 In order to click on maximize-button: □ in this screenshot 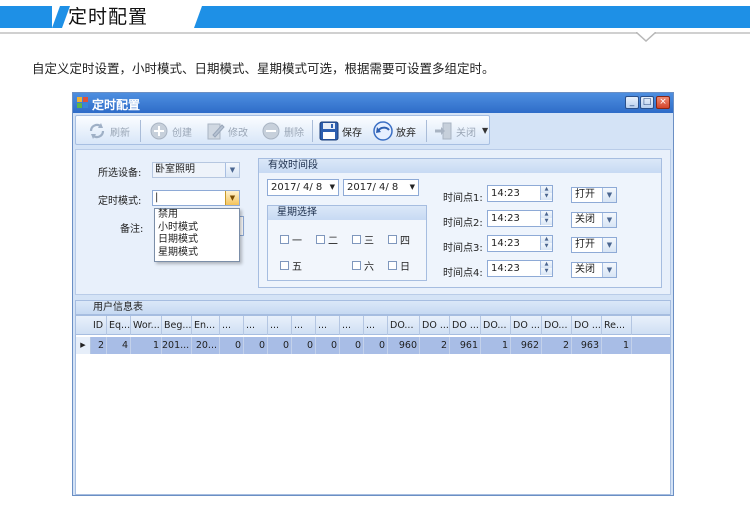, I will do `click(647, 102)`.